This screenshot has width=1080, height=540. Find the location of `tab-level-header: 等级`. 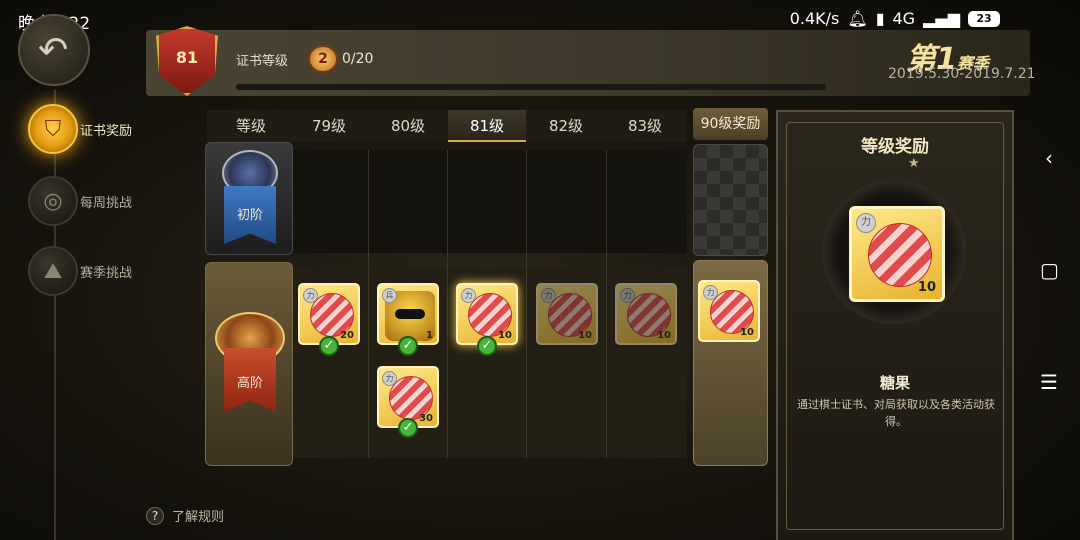

tab-level-header: 等级 is located at coordinates (250, 126).